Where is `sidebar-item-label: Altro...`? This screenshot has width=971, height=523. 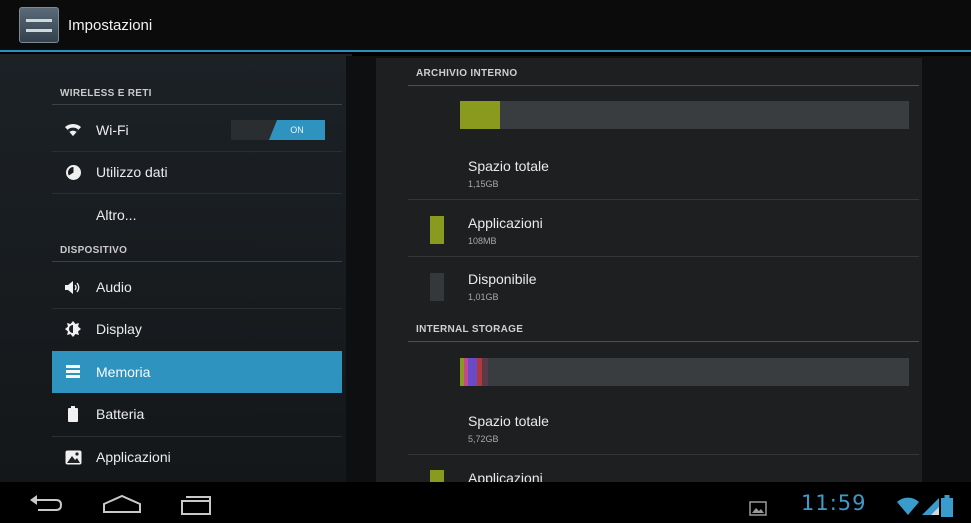
sidebar-item-label: Altro... is located at coordinates (116, 215).